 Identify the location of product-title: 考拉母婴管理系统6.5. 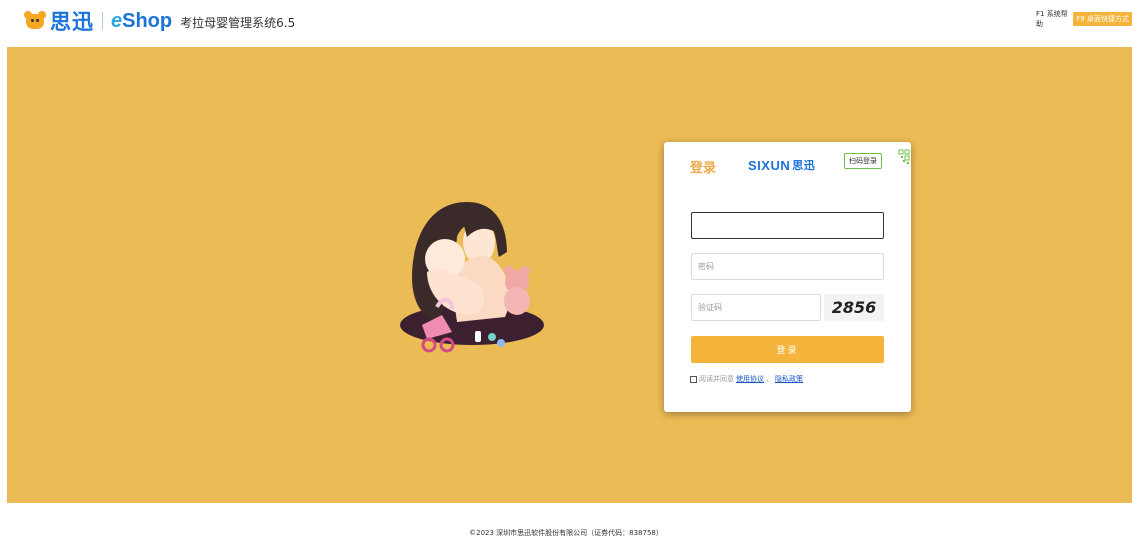
(238, 23).